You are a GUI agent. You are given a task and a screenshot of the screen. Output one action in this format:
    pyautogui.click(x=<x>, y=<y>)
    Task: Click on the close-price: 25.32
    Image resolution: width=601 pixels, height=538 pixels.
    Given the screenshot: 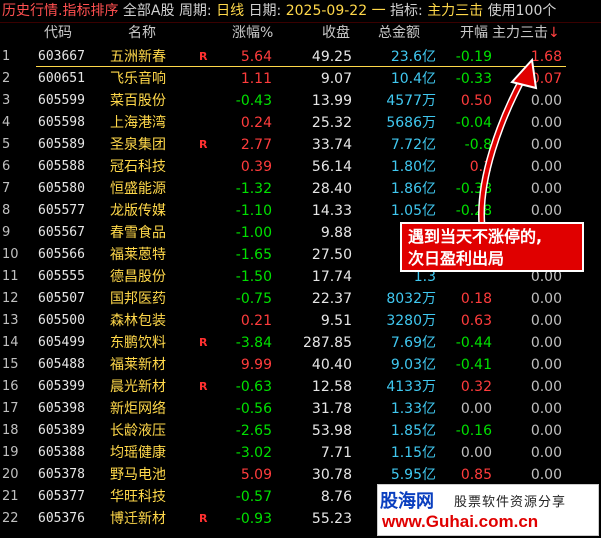 What is the action you would take?
    pyautogui.click(x=331, y=123)
    